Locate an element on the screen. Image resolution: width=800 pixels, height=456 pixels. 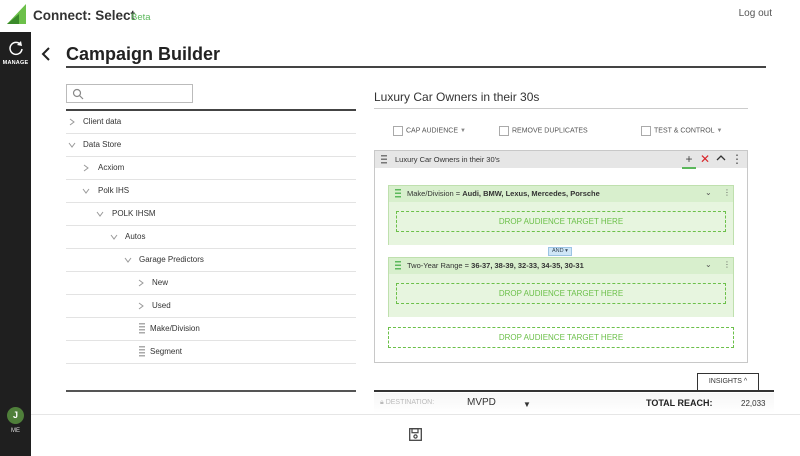
tree-item-acxiom: Acxiom is located at coordinates (211, 168).